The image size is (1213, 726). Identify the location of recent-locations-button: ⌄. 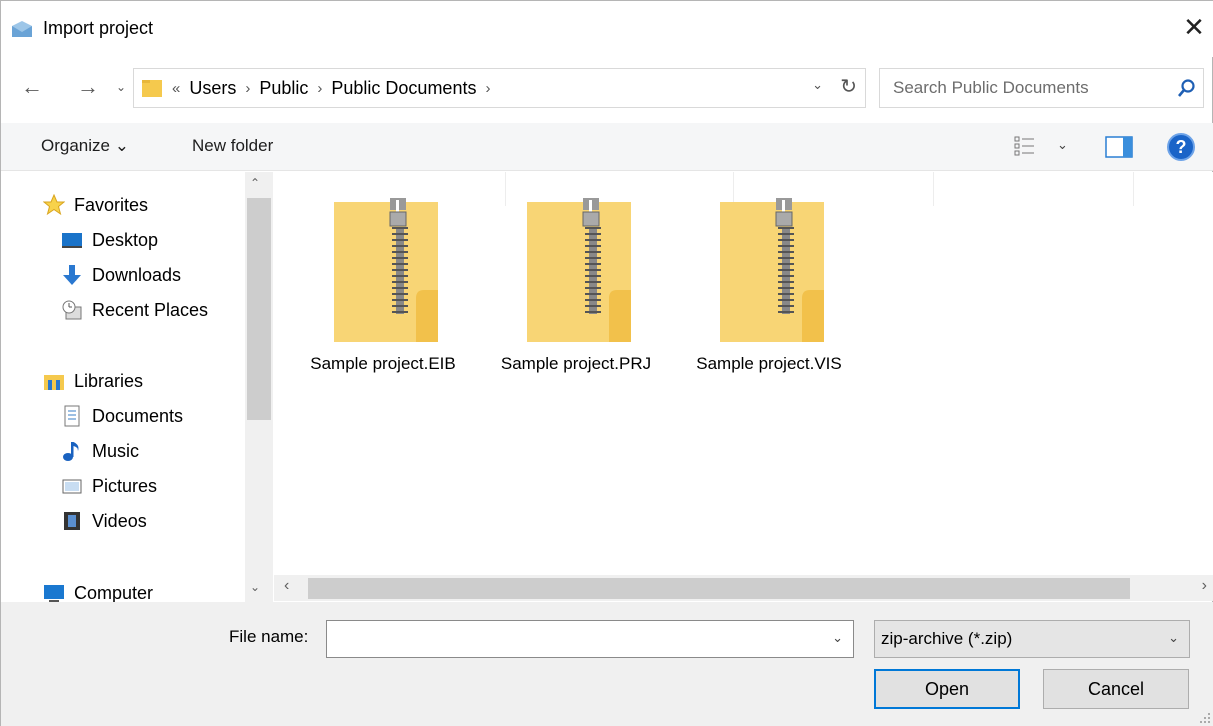
(121, 87).